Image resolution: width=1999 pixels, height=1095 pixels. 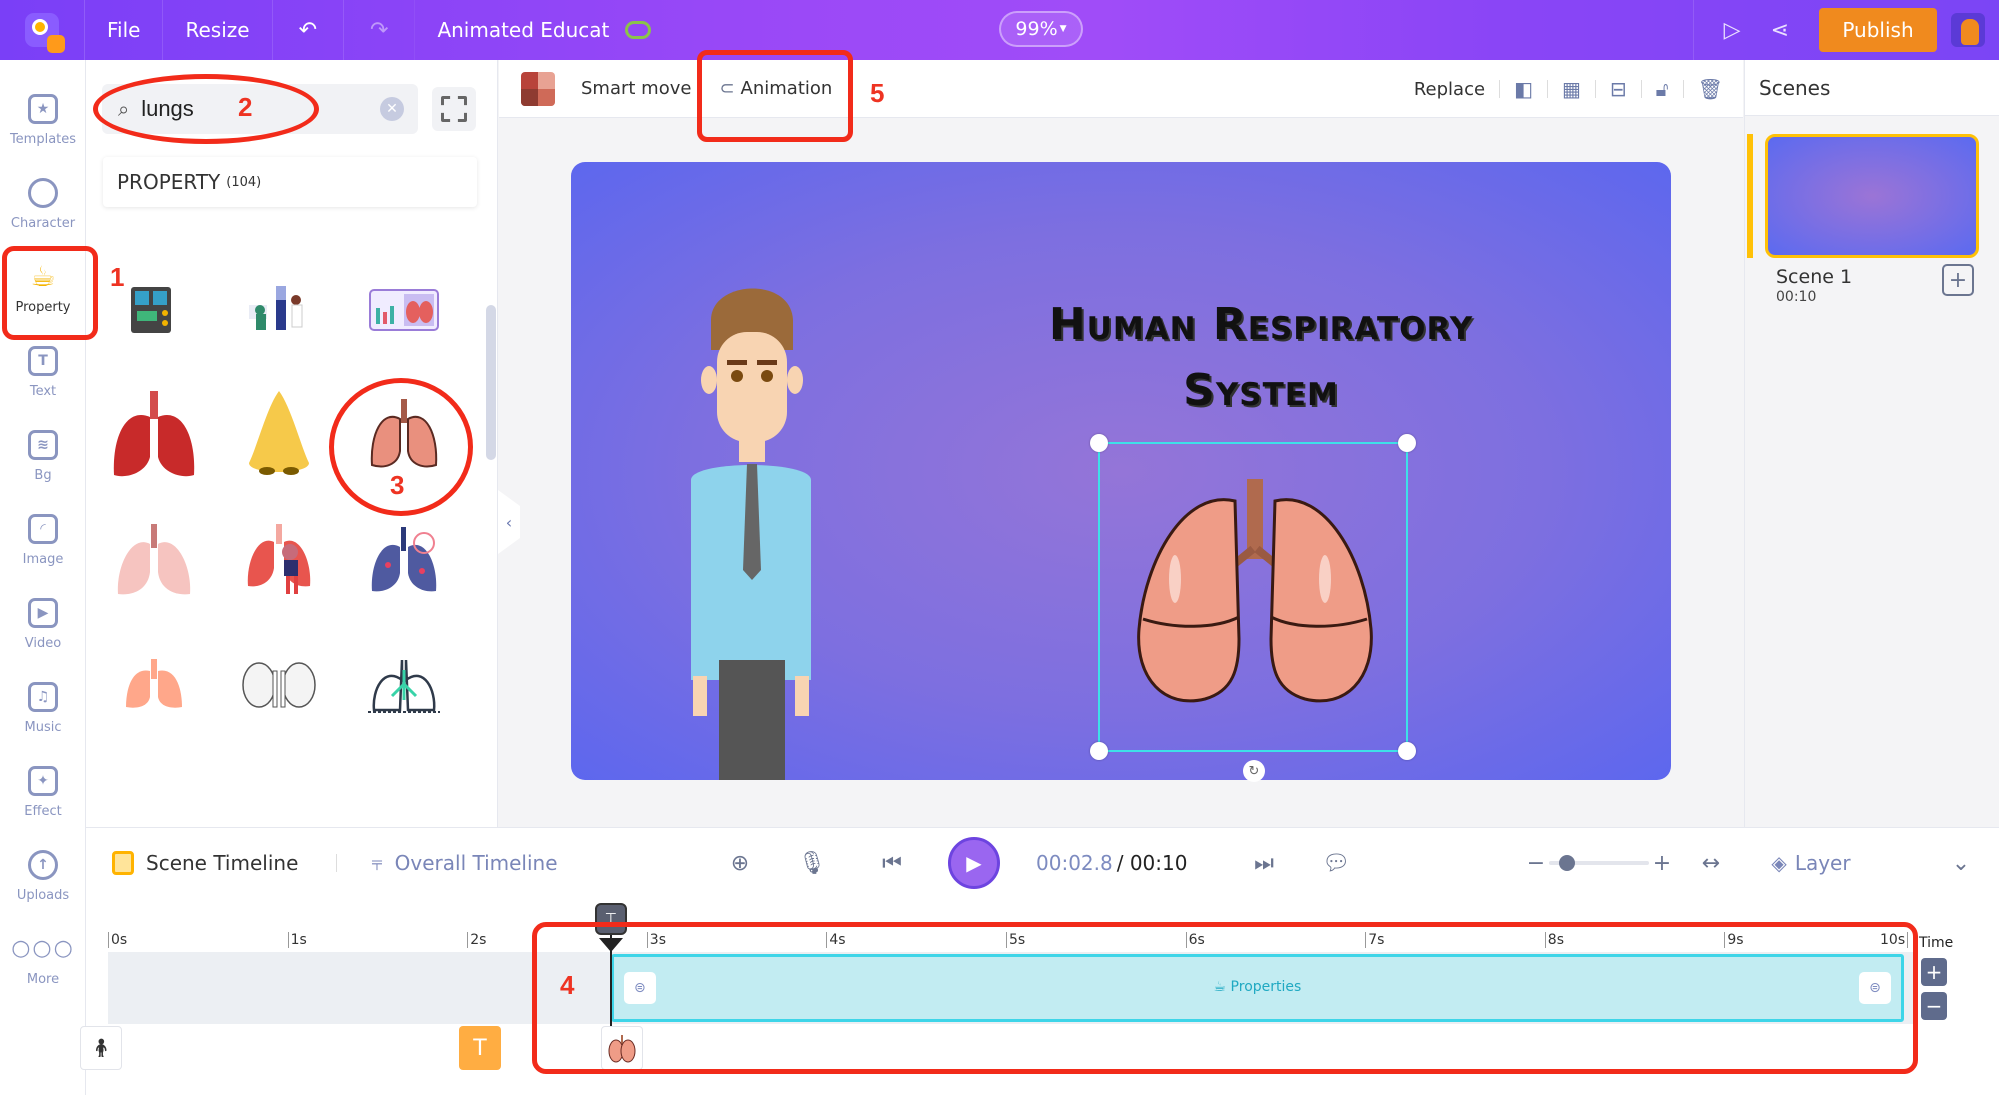 What do you see at coordinates (1599, 863) in the screenshot?
I see `timeline-zoom-slider` at bounding box center [1599, 863].